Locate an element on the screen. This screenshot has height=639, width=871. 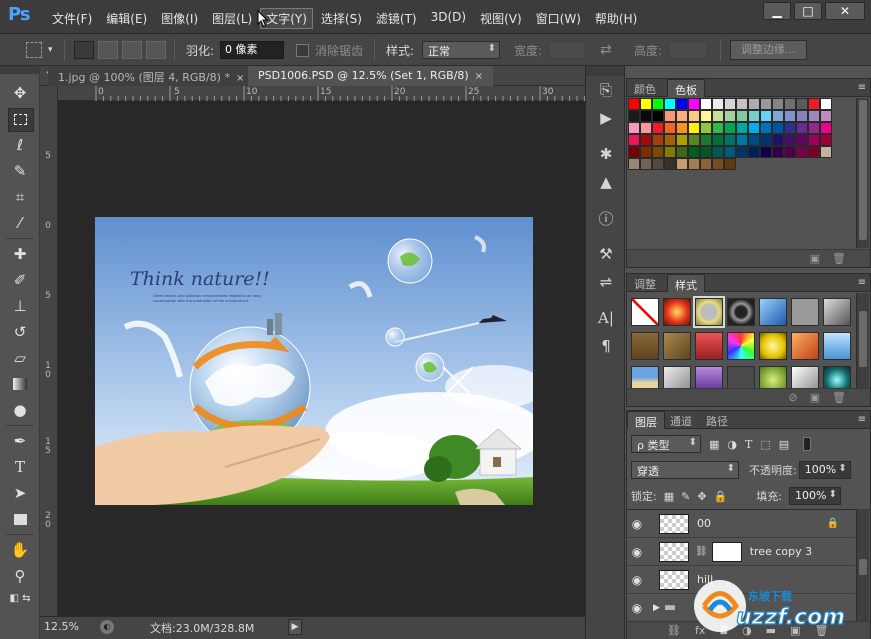
style-preset-brown-wood is located at coordinates (645, 346).